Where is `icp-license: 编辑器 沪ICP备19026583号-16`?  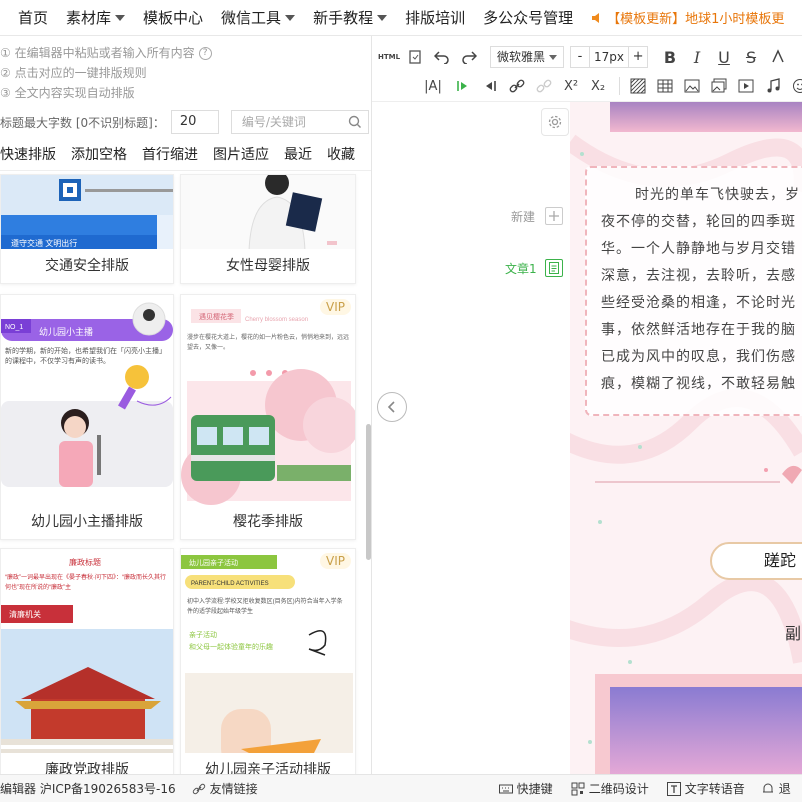
icp-license: 编辑器 沪ICP备19026583号-16 is located at coordinates (88, 788).